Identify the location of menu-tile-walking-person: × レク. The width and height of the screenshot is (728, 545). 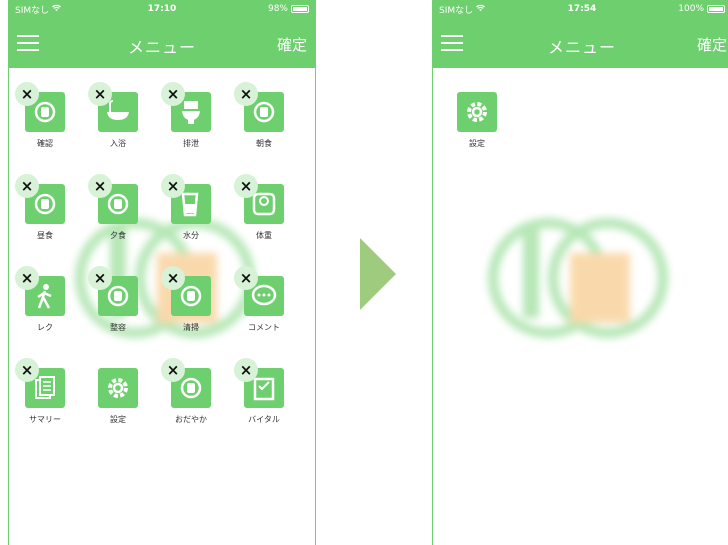
(45, 299).